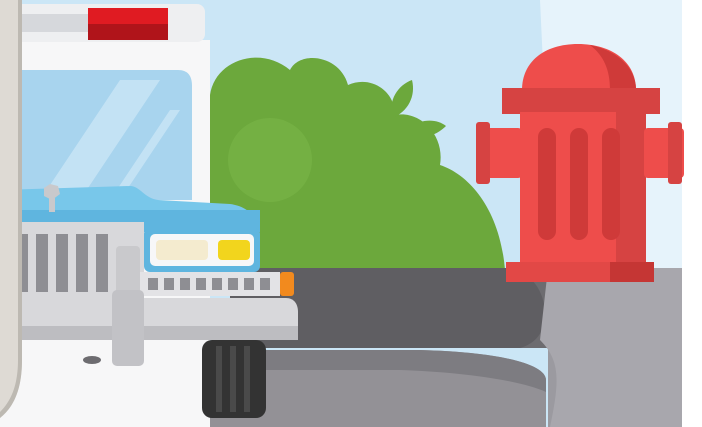 Image resolution: width=702 pixels, height=427 pixels. Describe the element at coordinates (611, 347) in the screenshot. I see `sidewalk-curb-top` at that location.